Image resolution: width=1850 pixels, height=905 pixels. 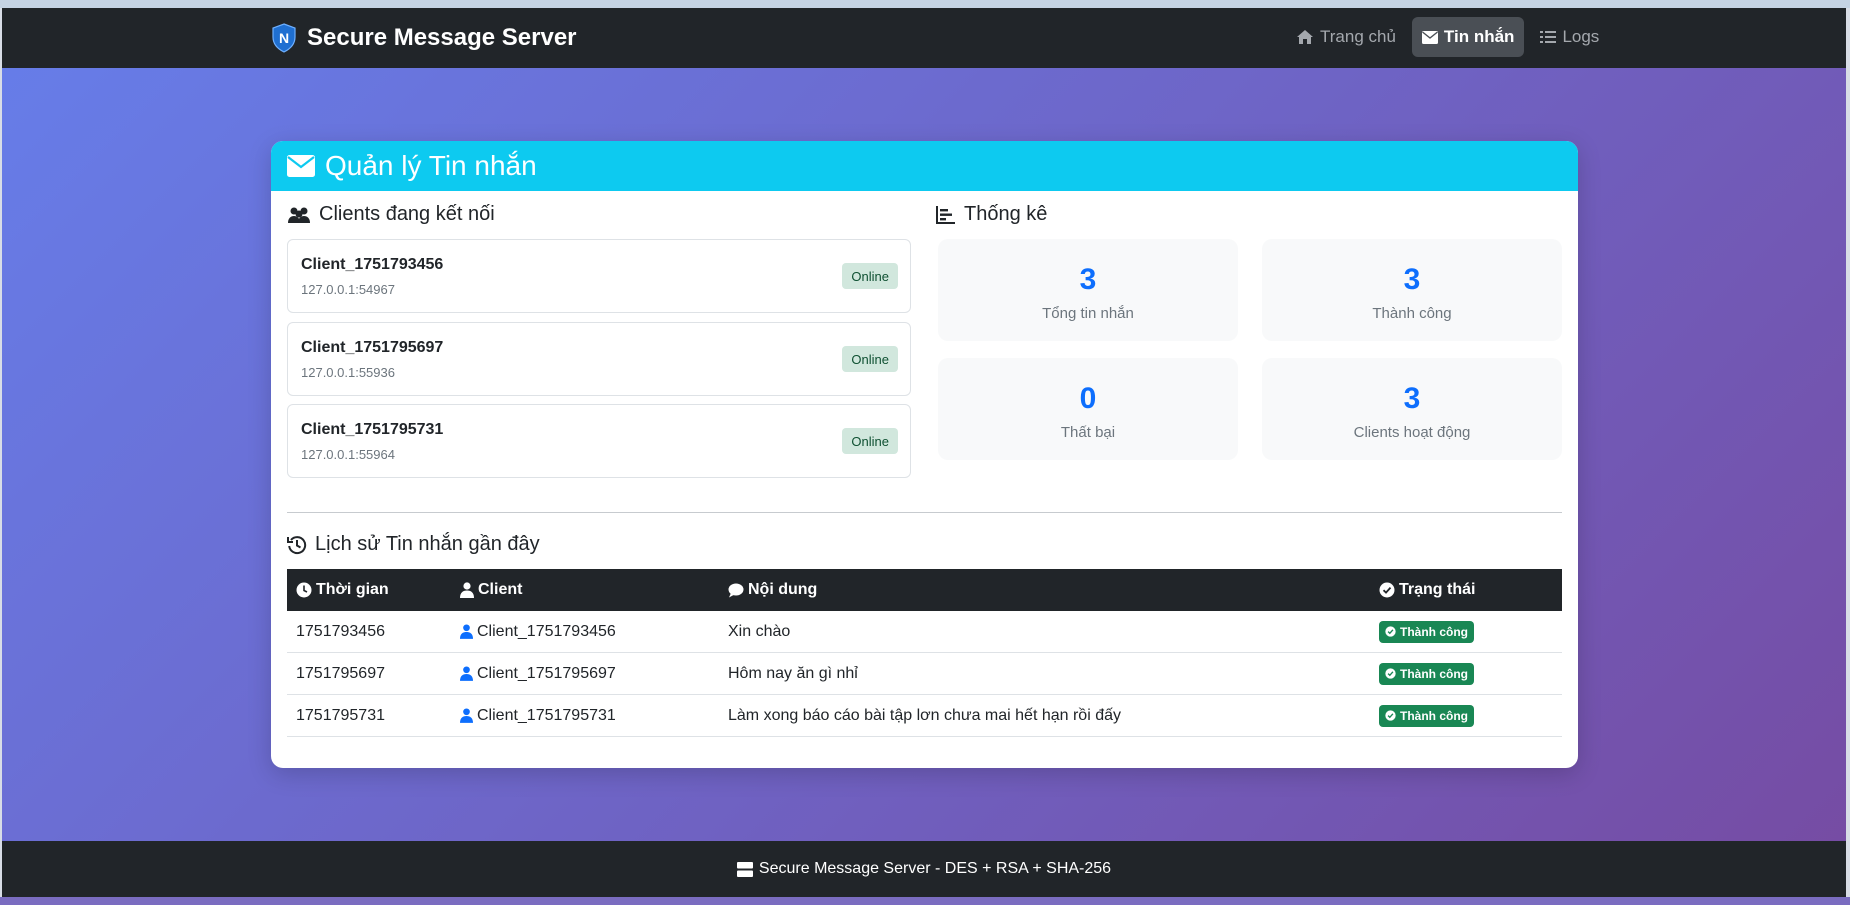 What do you see at coordinates (1412, 432) in the screenshot?
I see `stat-label: Clients hoạt động` at bounding box center [1412, 432].